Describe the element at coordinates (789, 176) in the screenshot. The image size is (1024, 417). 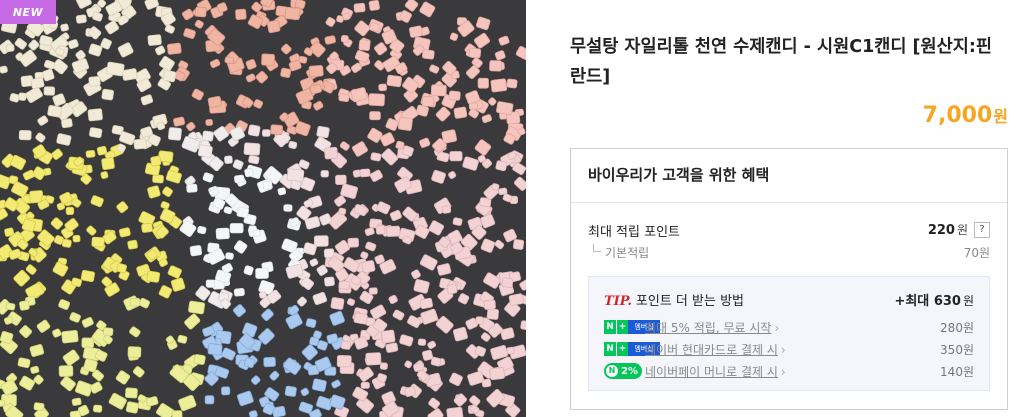
I see `benefit-heading: 바이우리가 고객을 위한 혜택` at that location.